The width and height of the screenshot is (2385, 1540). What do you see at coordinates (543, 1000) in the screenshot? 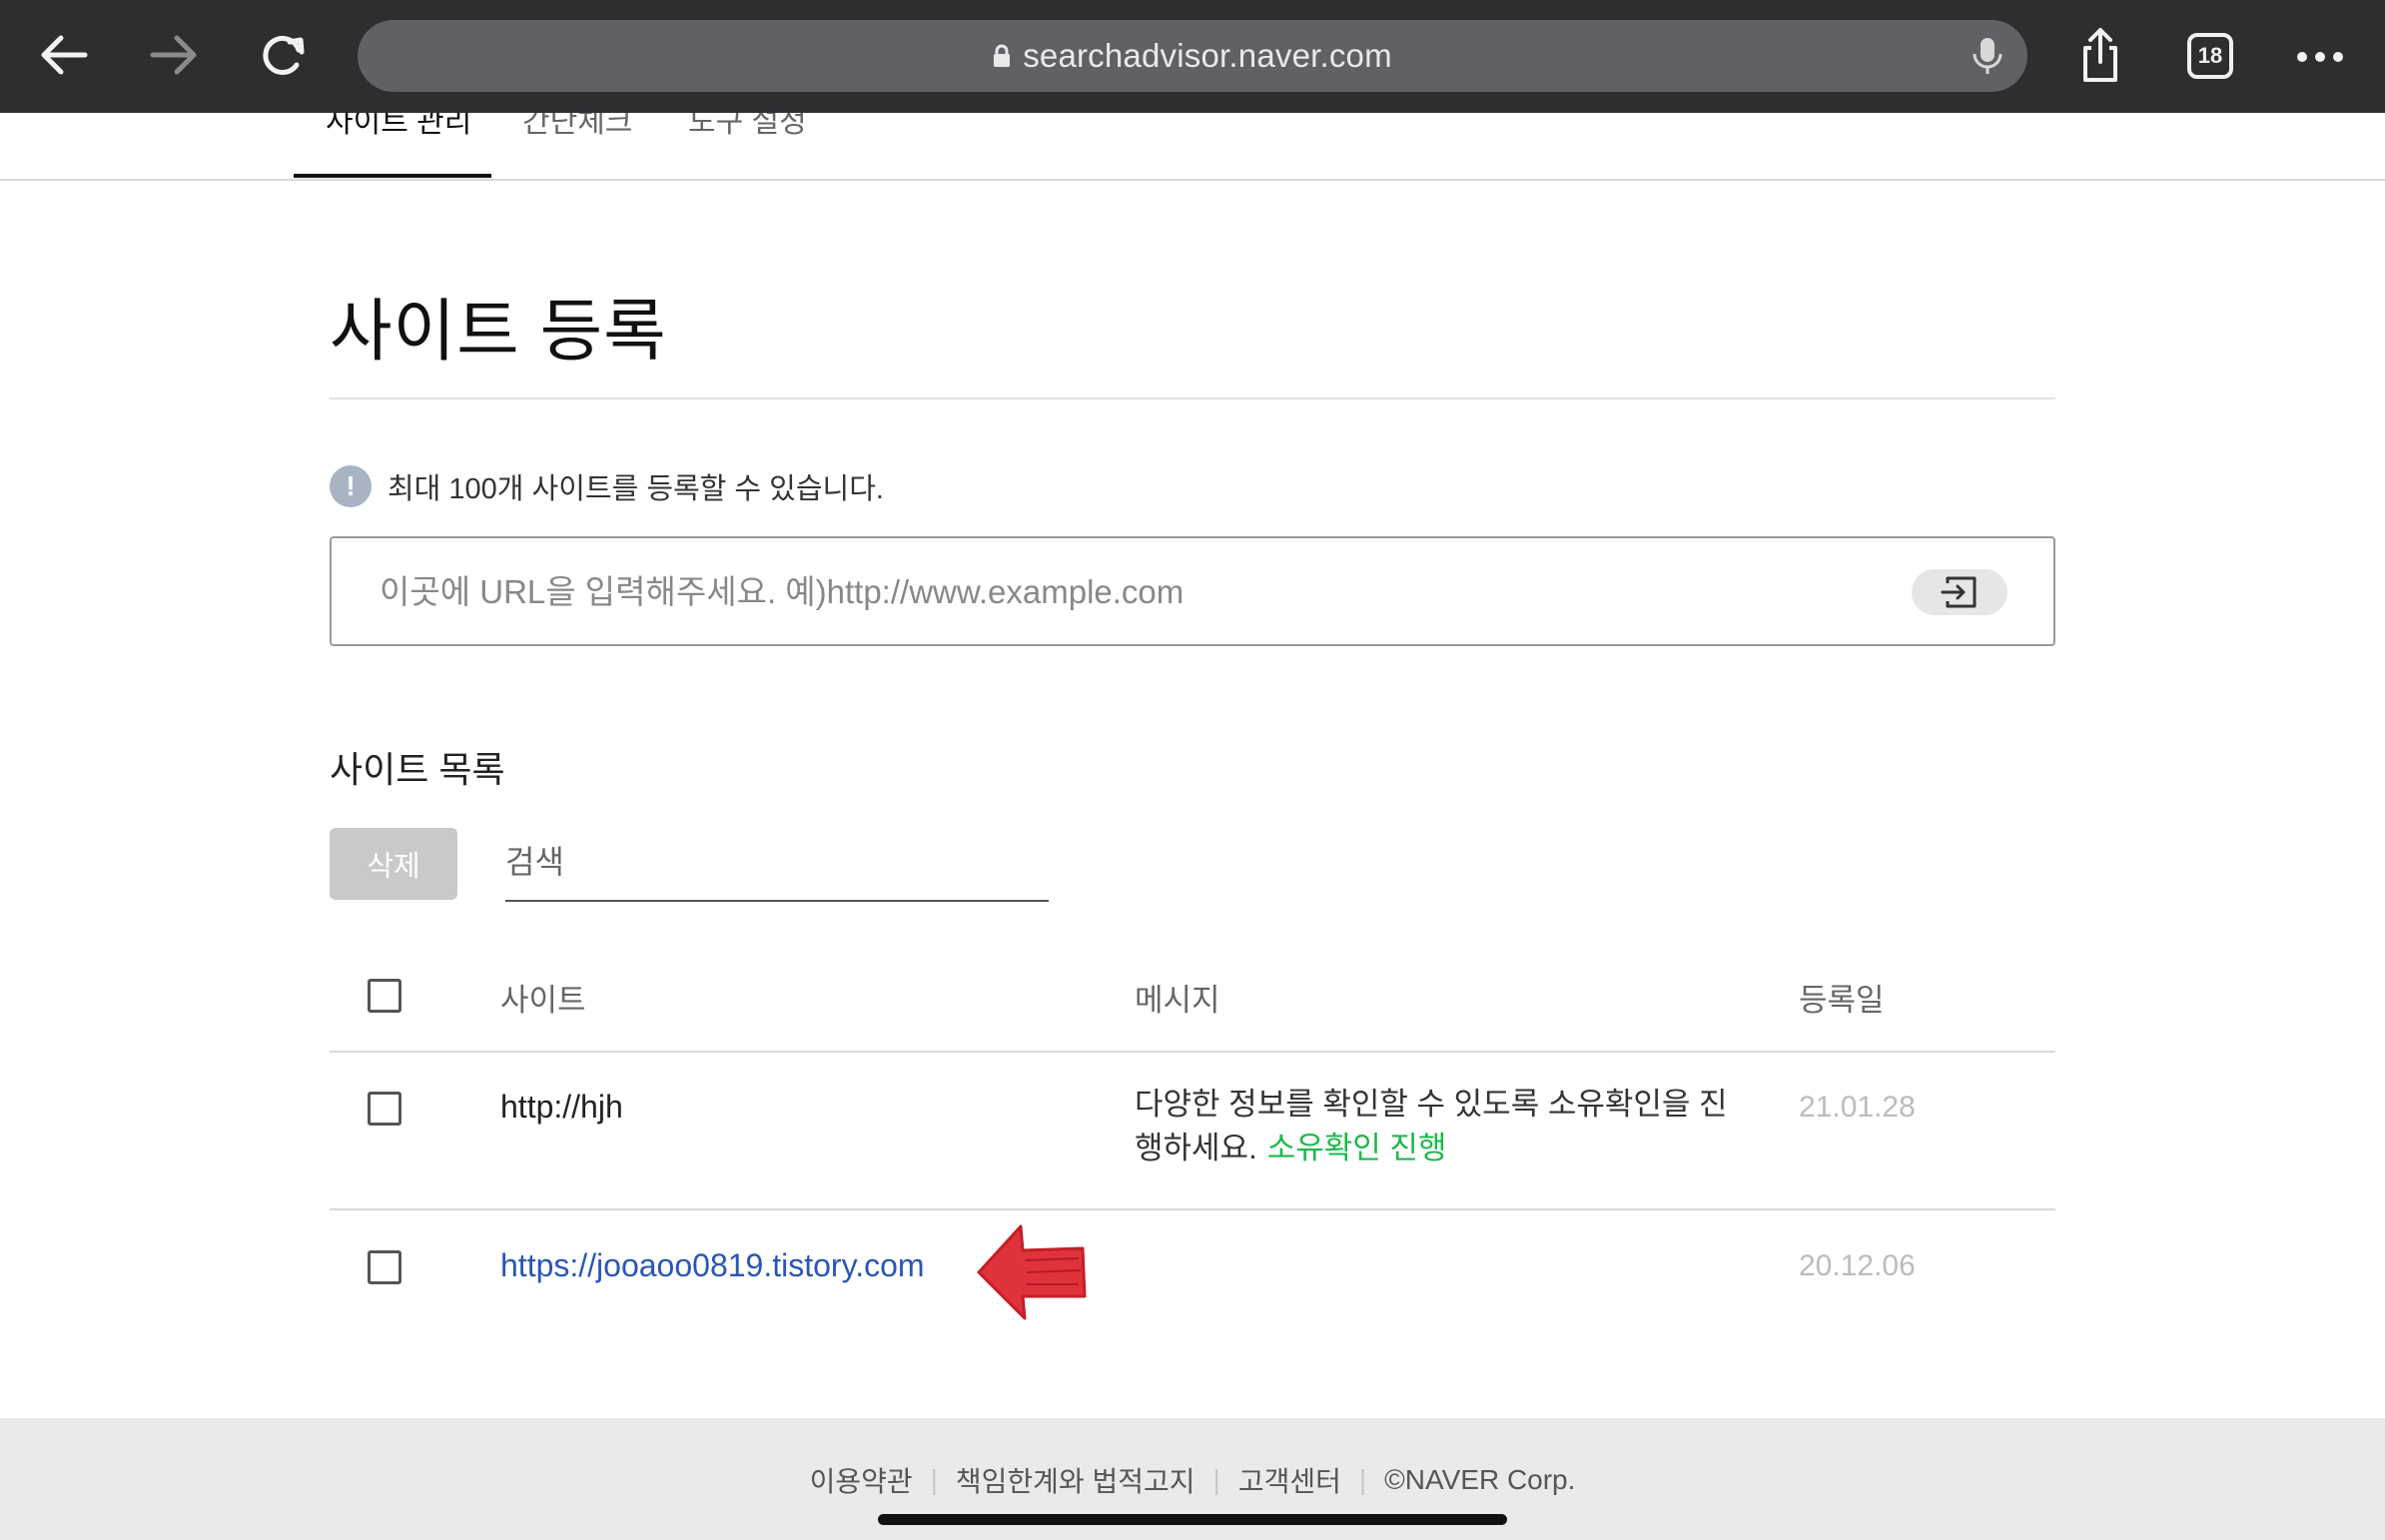
I see `column-header-site: 사이트` at bounding box center [543, 1000].